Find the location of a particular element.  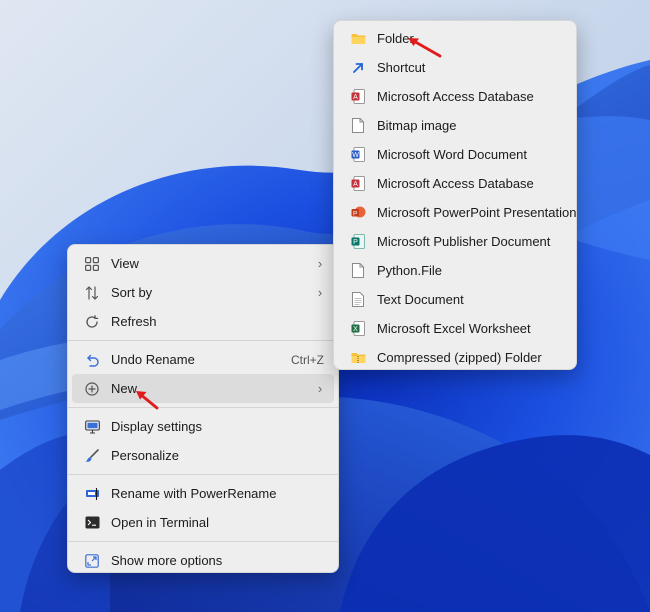

submenu-item-text-document: Text Document is located at coordinates (455, 299).